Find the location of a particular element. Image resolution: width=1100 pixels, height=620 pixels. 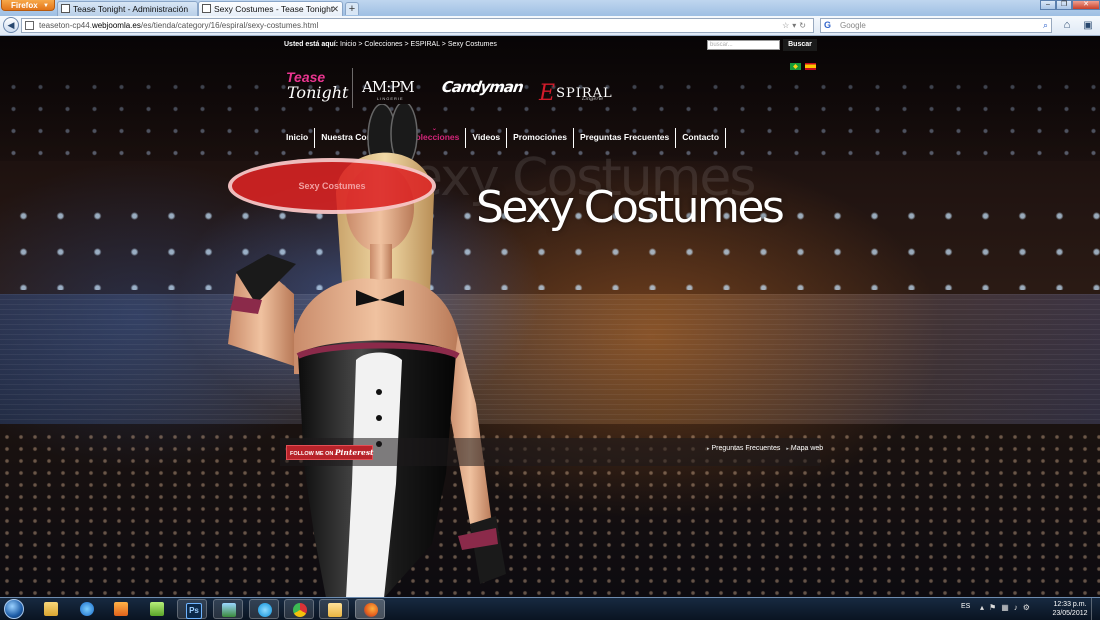

footer-link-mapa-web: Mapa web is located at coordinates (807, 448).